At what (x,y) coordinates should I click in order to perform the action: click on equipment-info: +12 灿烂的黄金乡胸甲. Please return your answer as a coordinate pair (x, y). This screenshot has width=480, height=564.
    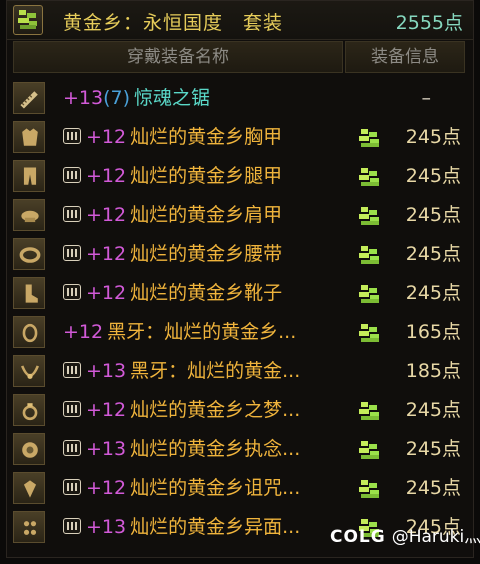
    Looking at the image, I should click on (172, 137).